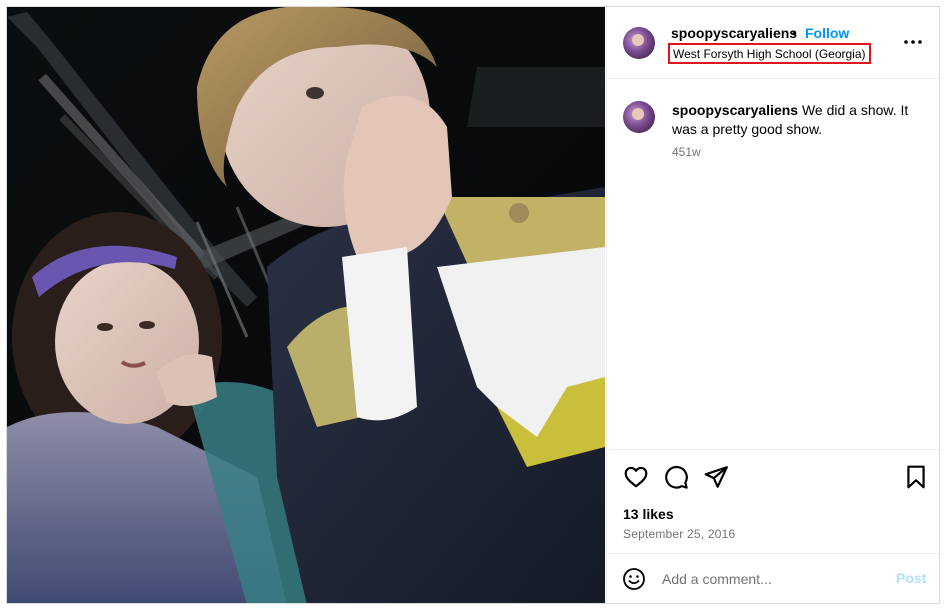 The image size is (946, 608). What do you see at coordinates (734, 33) in the screenshot?
I see `author-username: spoopyscaryaliens` at bounding box center [734, 33].